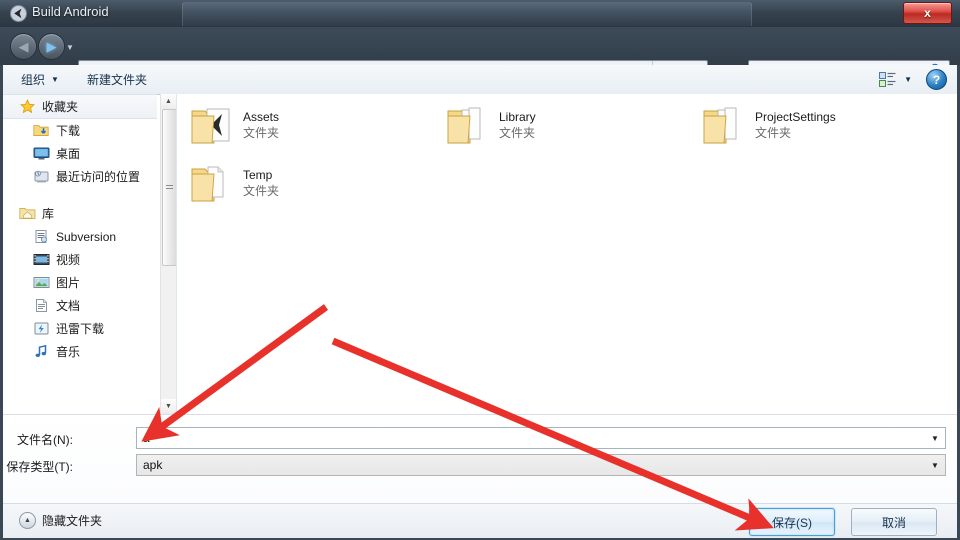  I want to click on help-icon: ?, so click(936, 79).